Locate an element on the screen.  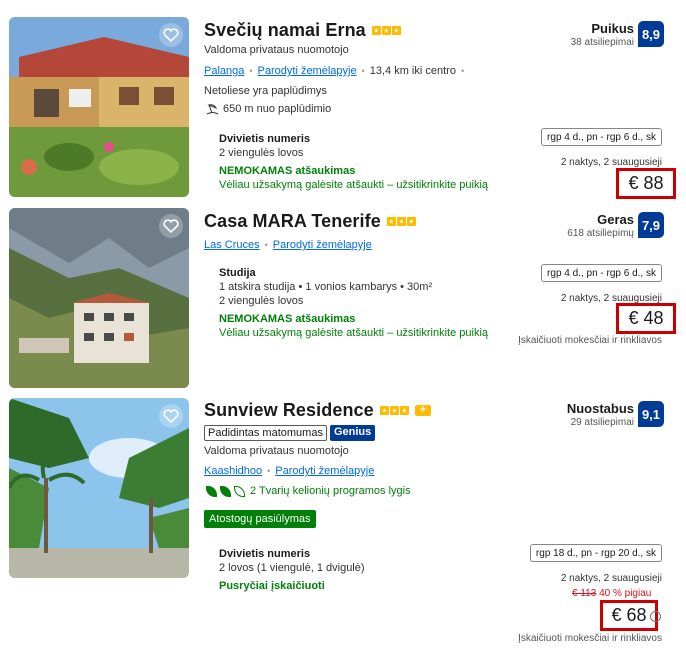
price: € 48 is located at coordinates (646, 318).